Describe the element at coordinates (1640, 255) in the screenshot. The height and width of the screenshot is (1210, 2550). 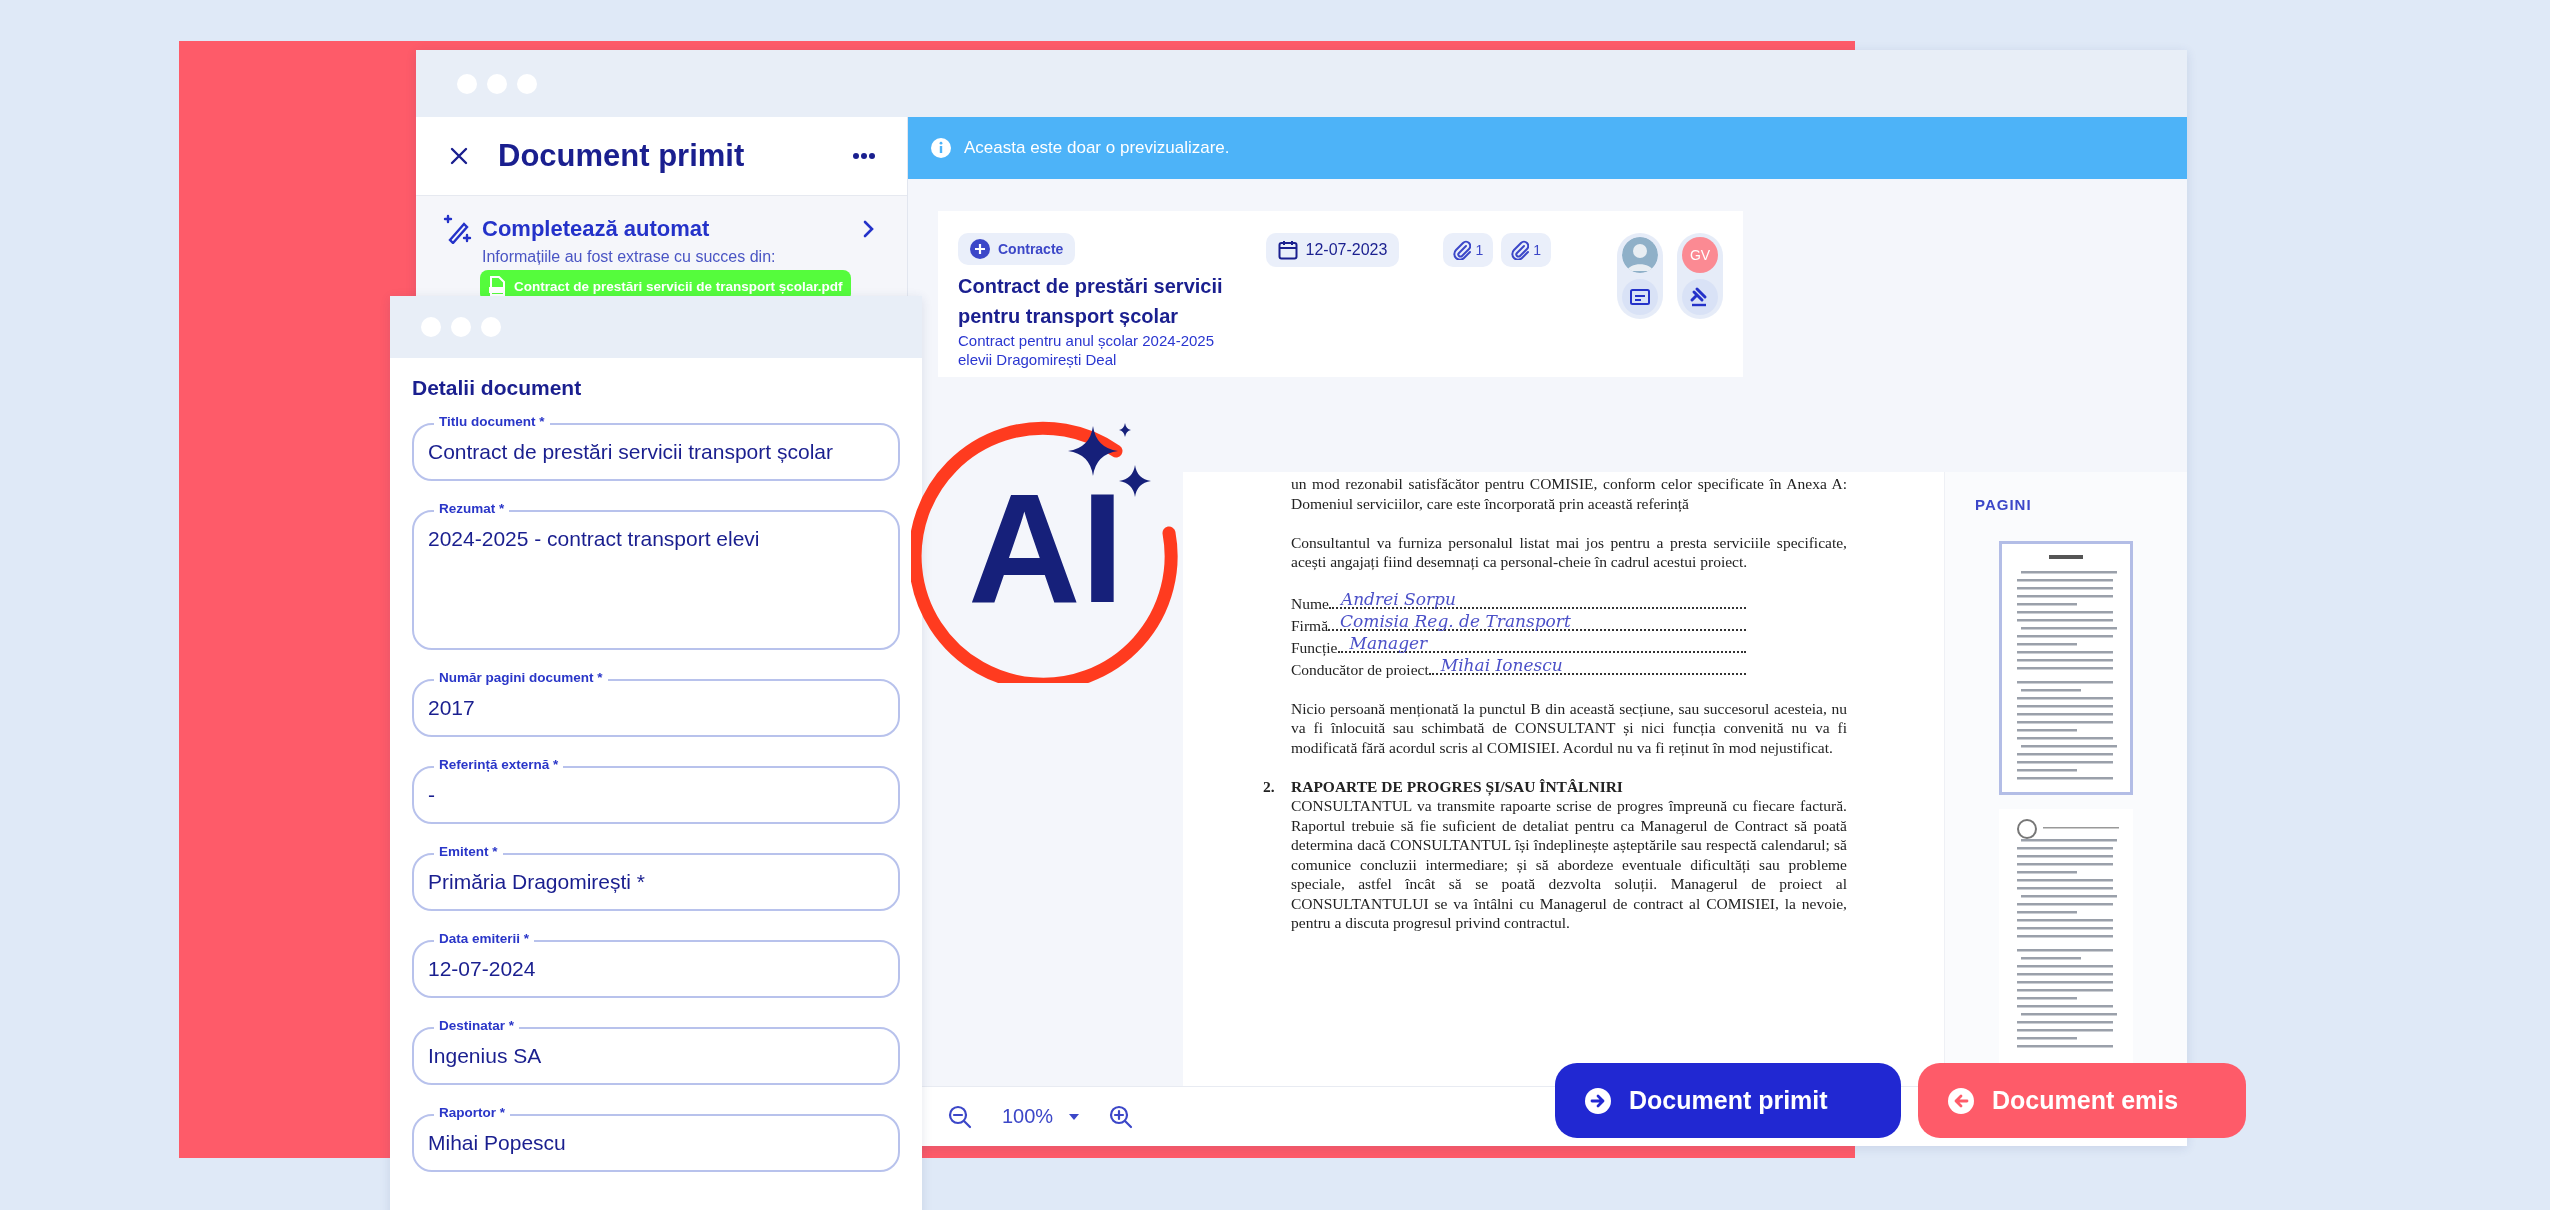
I see `user-avatar` at that location.